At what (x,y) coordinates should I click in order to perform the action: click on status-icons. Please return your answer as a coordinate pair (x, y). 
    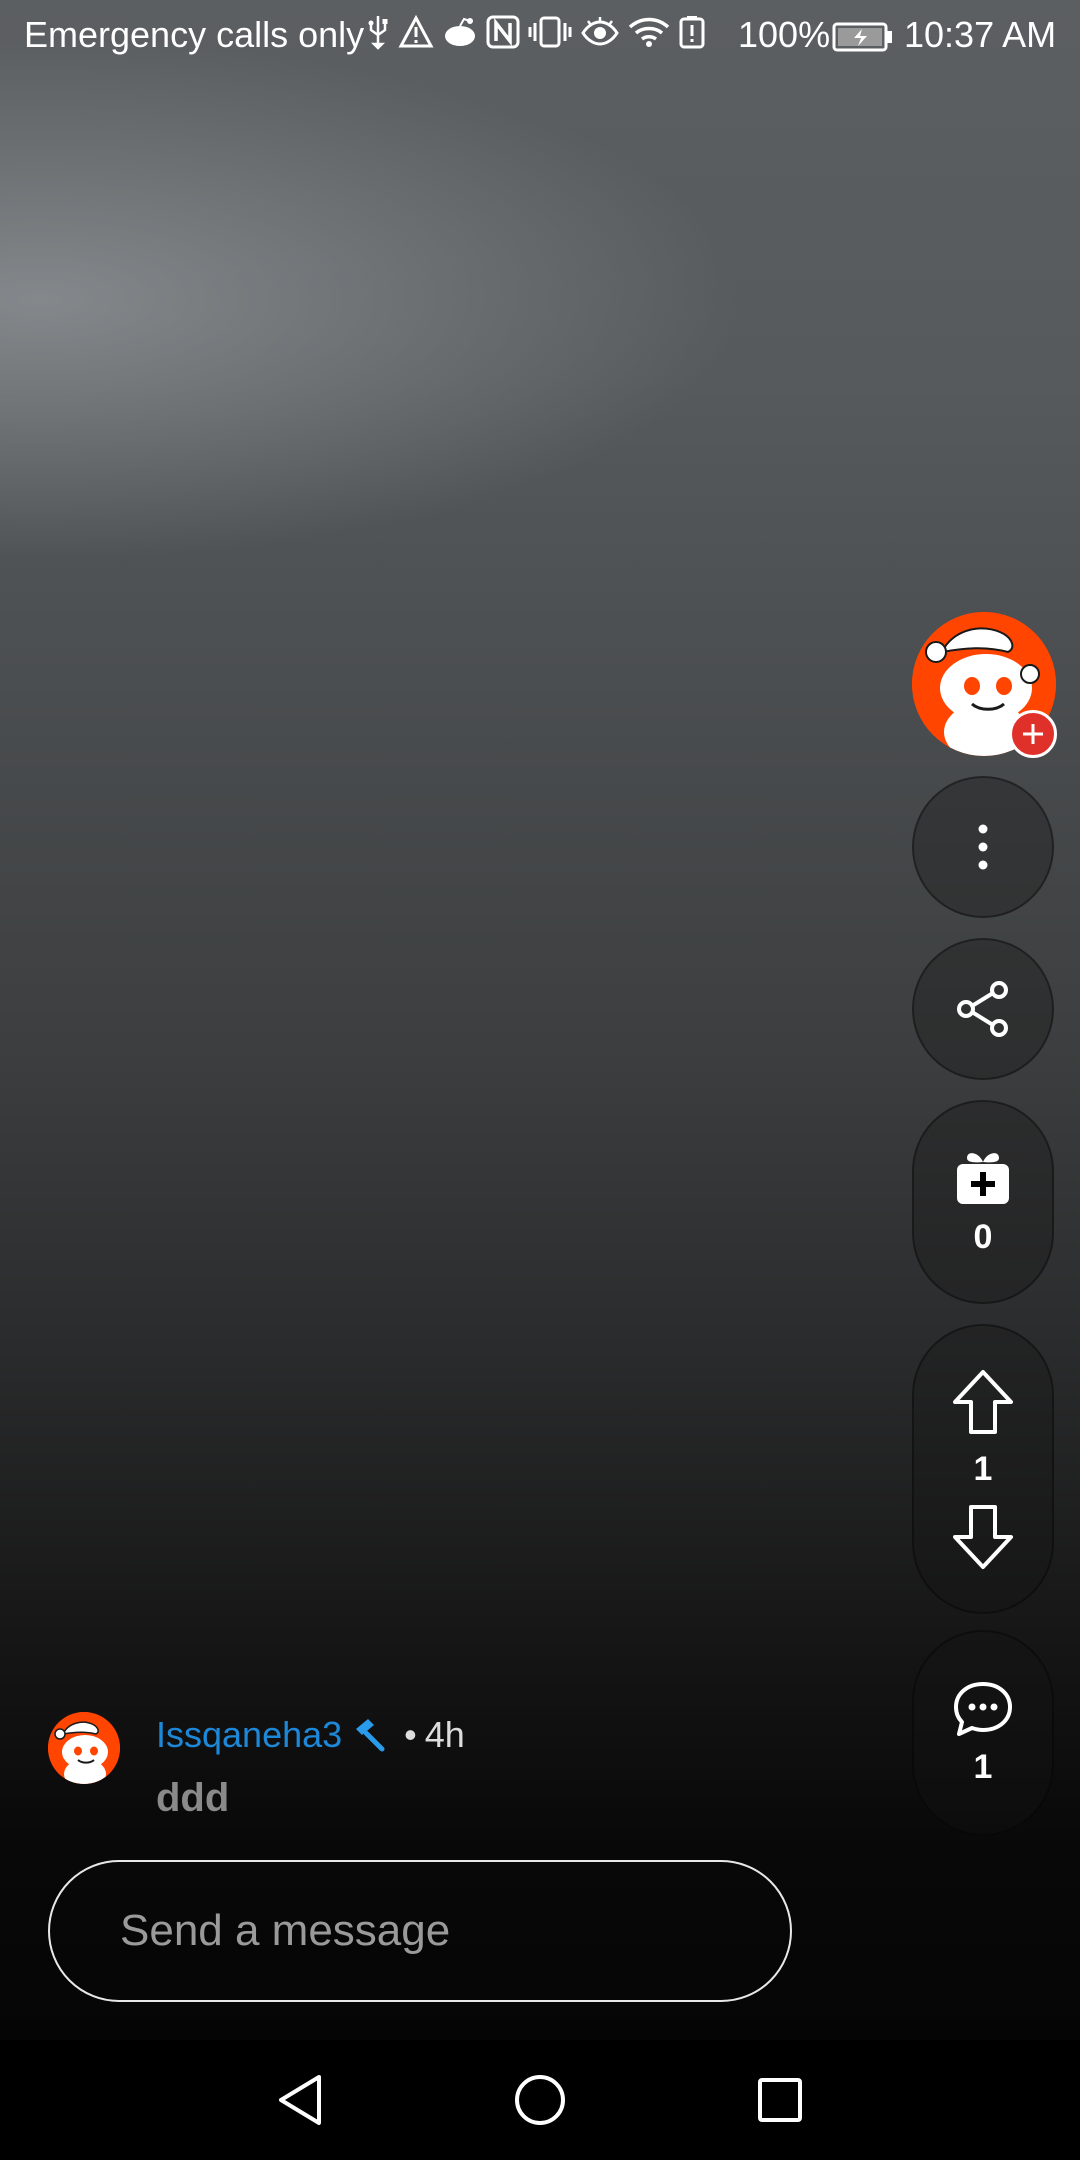
    Looking at the image, I should click on (536, 32).